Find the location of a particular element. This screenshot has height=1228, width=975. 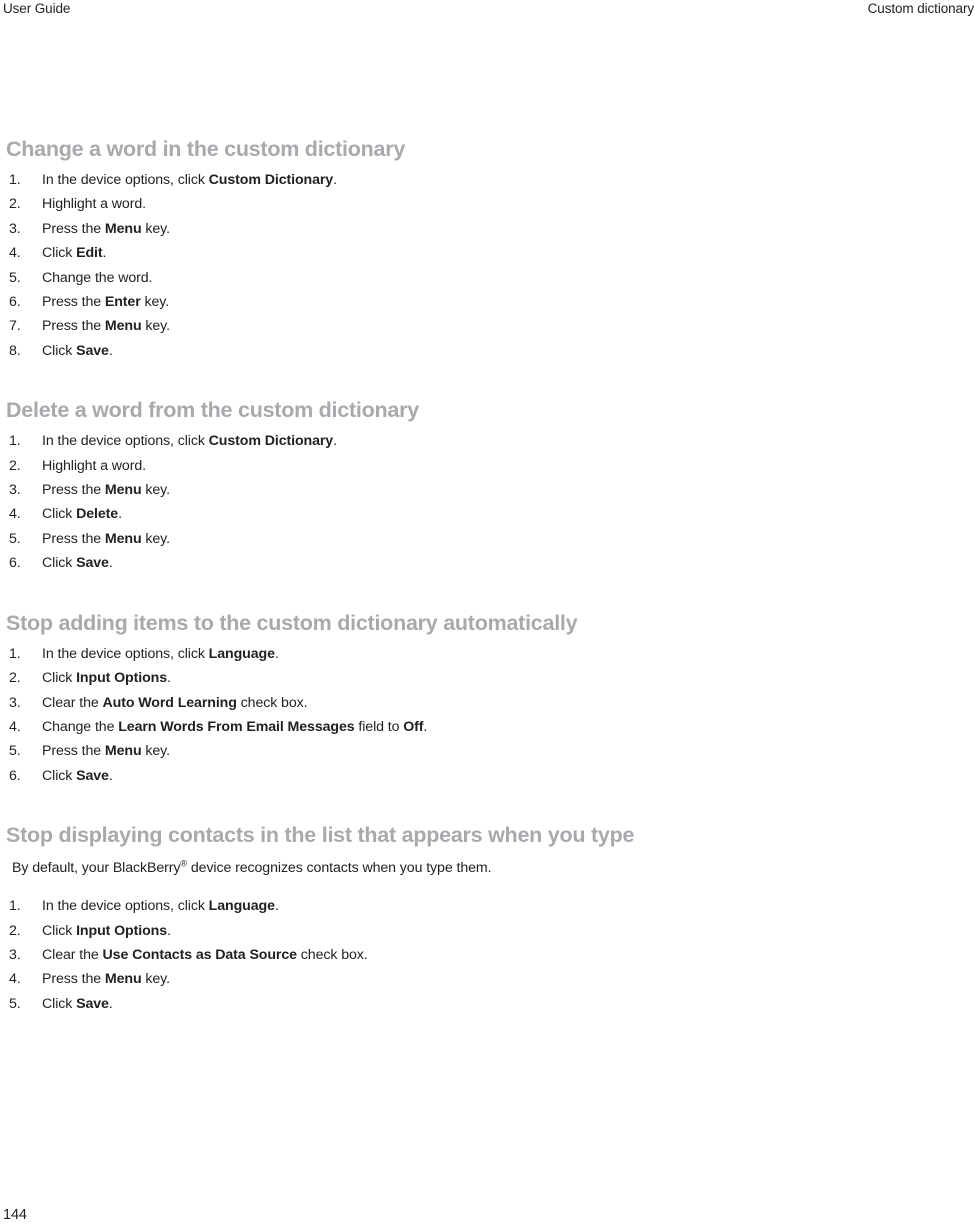

step-item: Press the Enter key. is located at coordinates (89, 302).